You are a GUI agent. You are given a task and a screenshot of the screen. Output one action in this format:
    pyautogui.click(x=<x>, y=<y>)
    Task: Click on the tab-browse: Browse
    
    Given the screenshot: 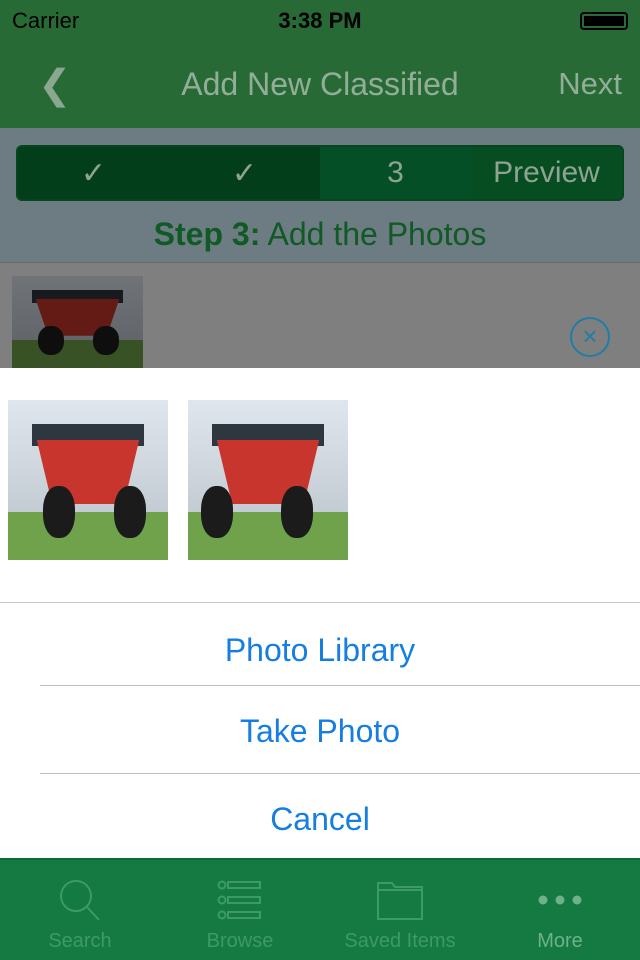 What is the action you would take?
    pyautogui.click(x=240, y=910)
    